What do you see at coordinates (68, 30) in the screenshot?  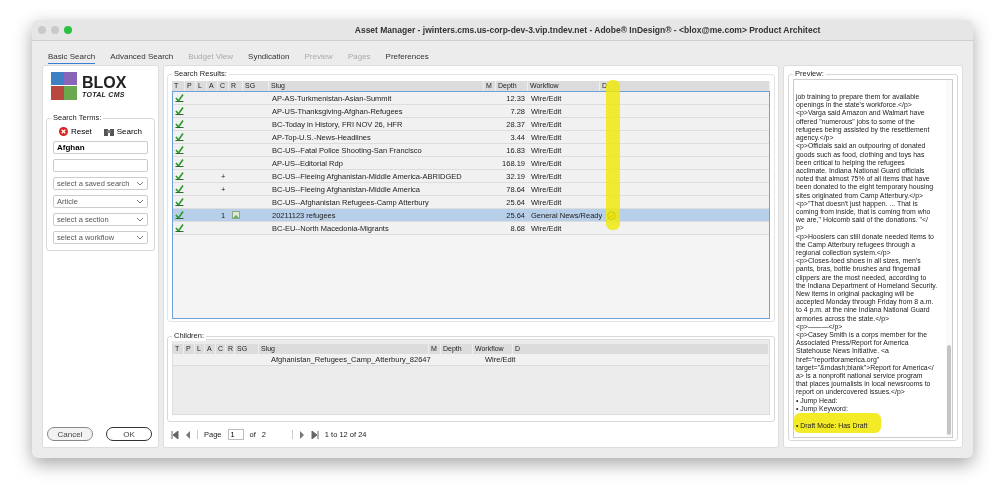 I see `maximize-icon` at bounding box center [68, 30].